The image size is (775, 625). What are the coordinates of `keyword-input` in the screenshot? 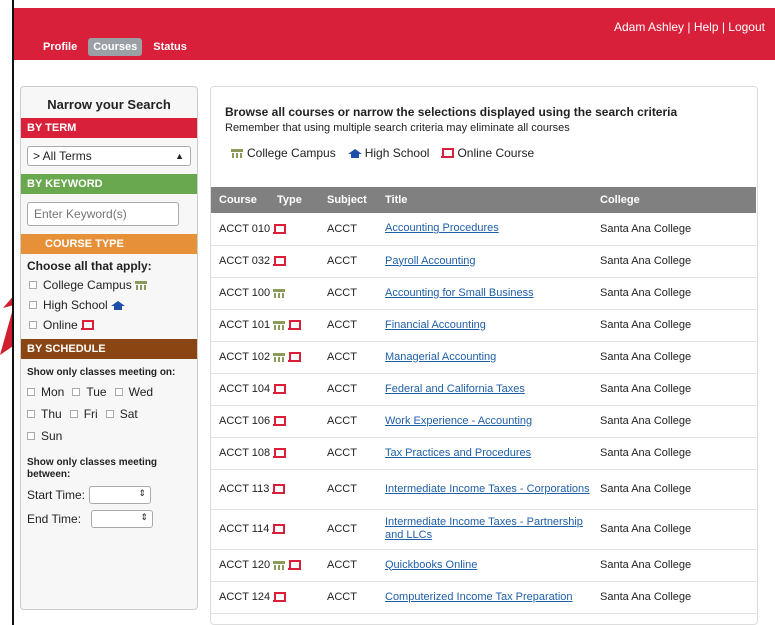 It's located at (103, 214).